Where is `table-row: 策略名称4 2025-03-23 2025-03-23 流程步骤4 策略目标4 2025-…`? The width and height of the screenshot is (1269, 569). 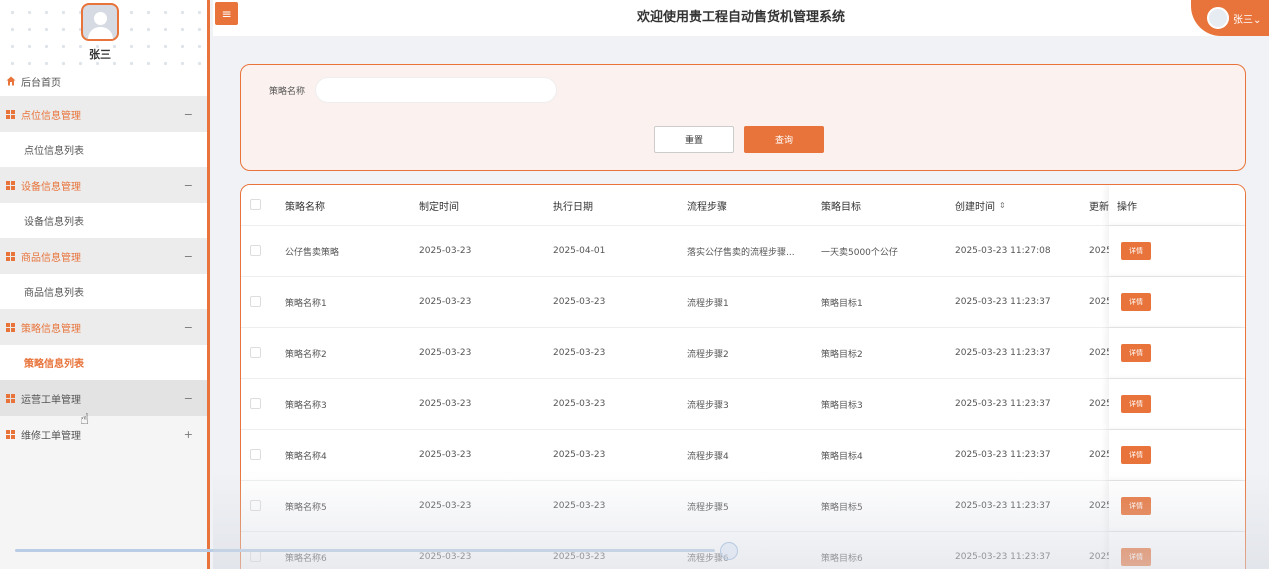
table-row: 策略名称4 2025-03-23 2025-03-23 流程步骤4 策略目标4 2025-… is located at coordinates (743, 455).